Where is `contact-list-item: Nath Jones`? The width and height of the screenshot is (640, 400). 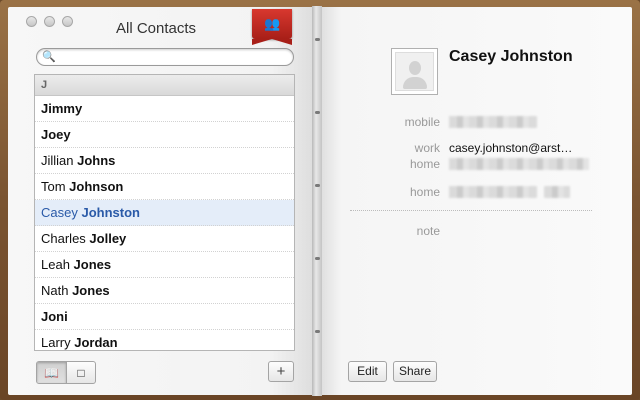 contact-list-item: Nath Jones is located at coordinates (164, 291).